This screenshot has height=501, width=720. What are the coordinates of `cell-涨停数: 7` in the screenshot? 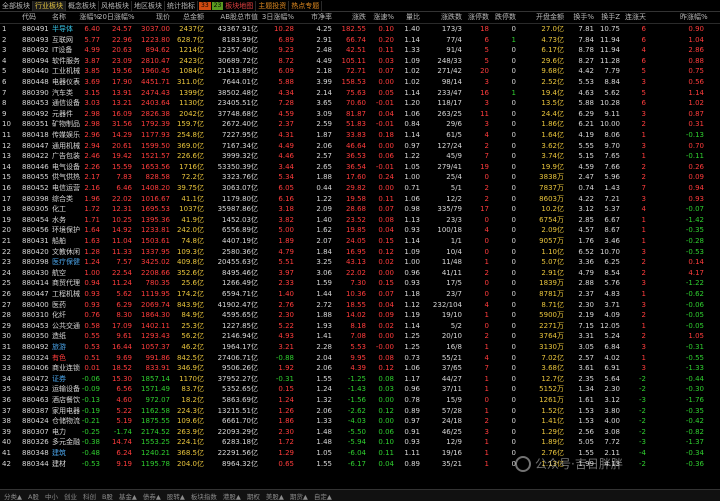 It's located at (486, 368).